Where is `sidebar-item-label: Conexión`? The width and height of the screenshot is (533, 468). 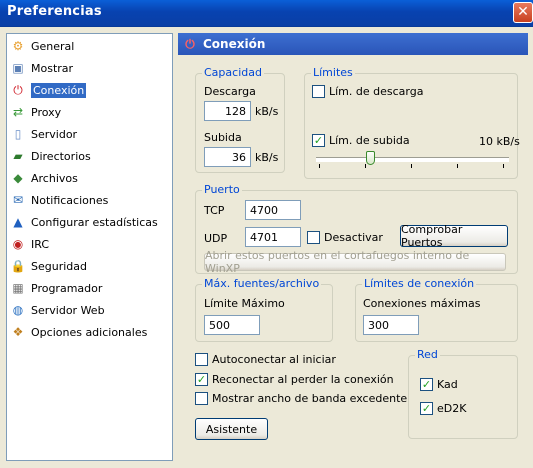 sidebar-item-label: Conexión is located at coordinates (59, 90).